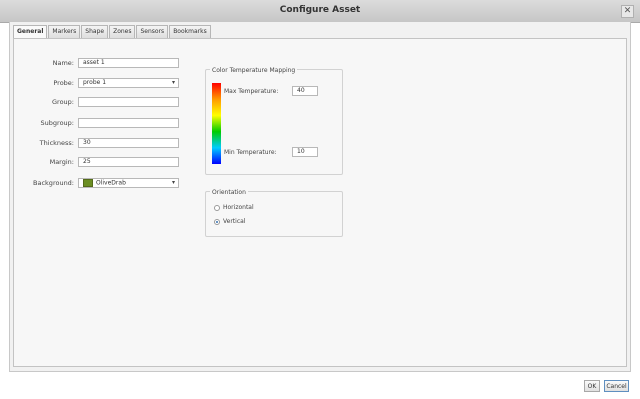 Image resolution: width=640 pixels, height=399 pixels. Describe the element at coordinates (305, 91) in the screenshot. I see `max-temperature-field: 40` at that location.